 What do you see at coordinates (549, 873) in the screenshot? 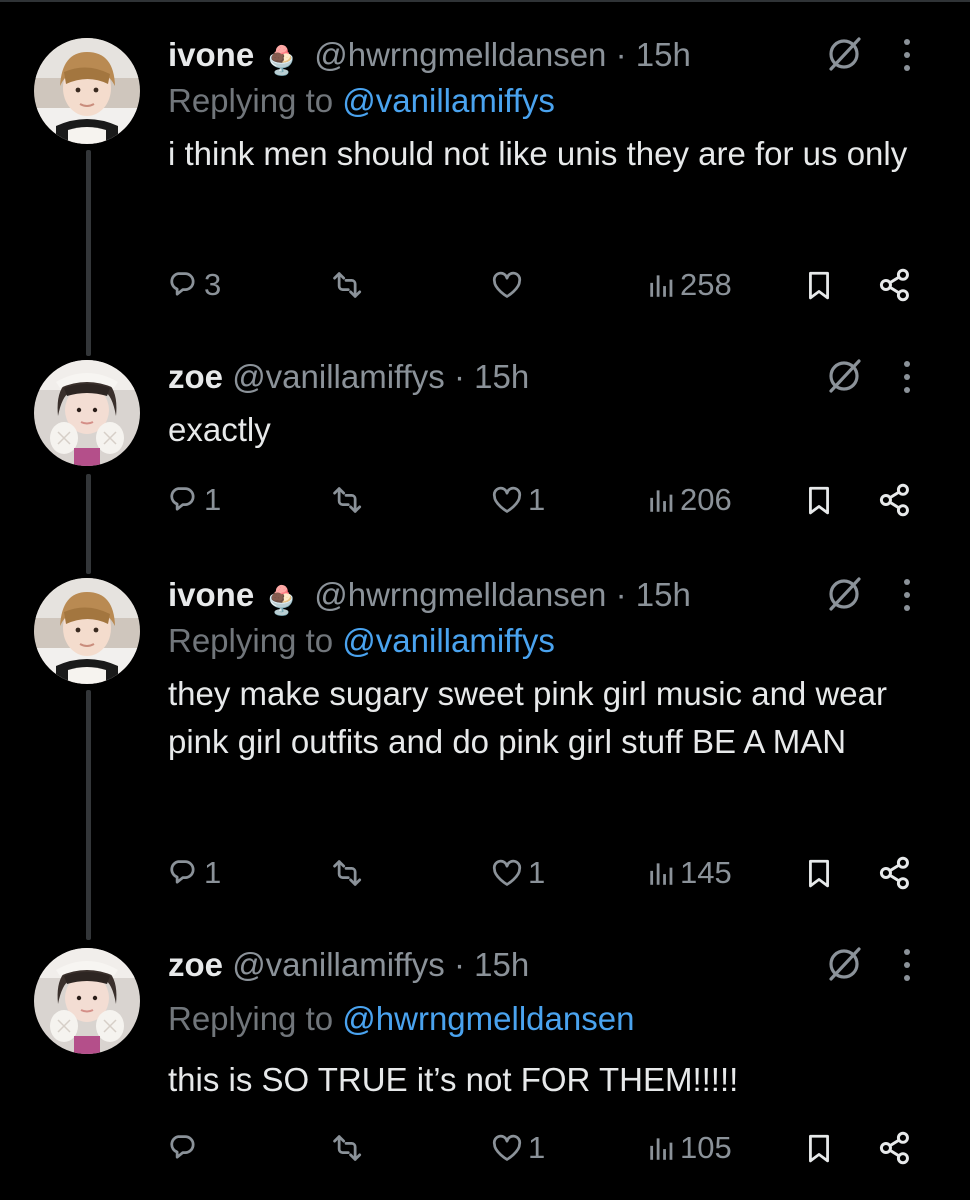
I see `action-bar: 1 1 145` at bounding box center [549, 873].